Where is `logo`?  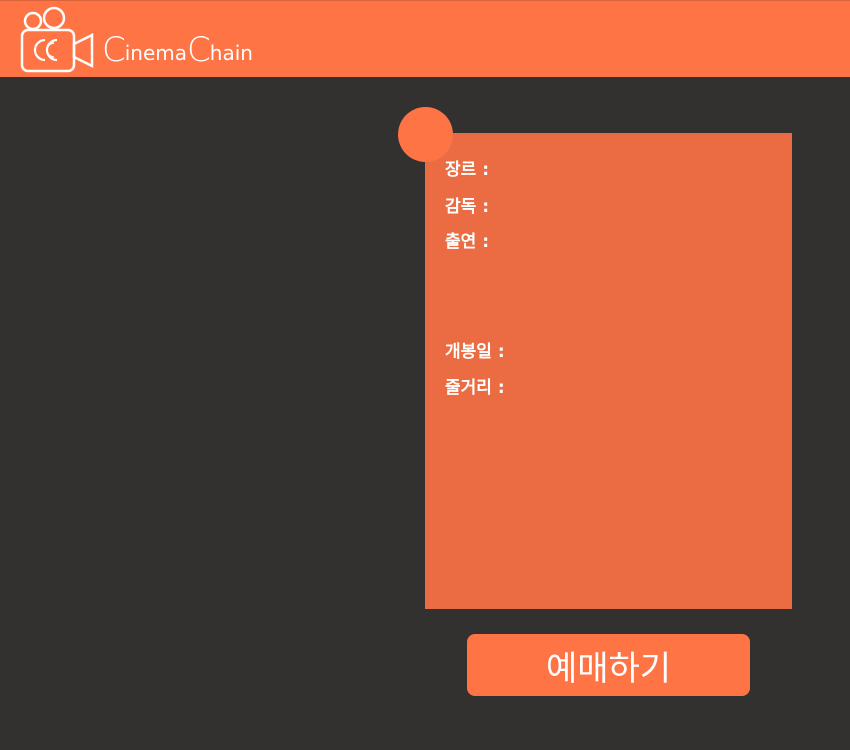
logo is located at coordinates (58, 40).